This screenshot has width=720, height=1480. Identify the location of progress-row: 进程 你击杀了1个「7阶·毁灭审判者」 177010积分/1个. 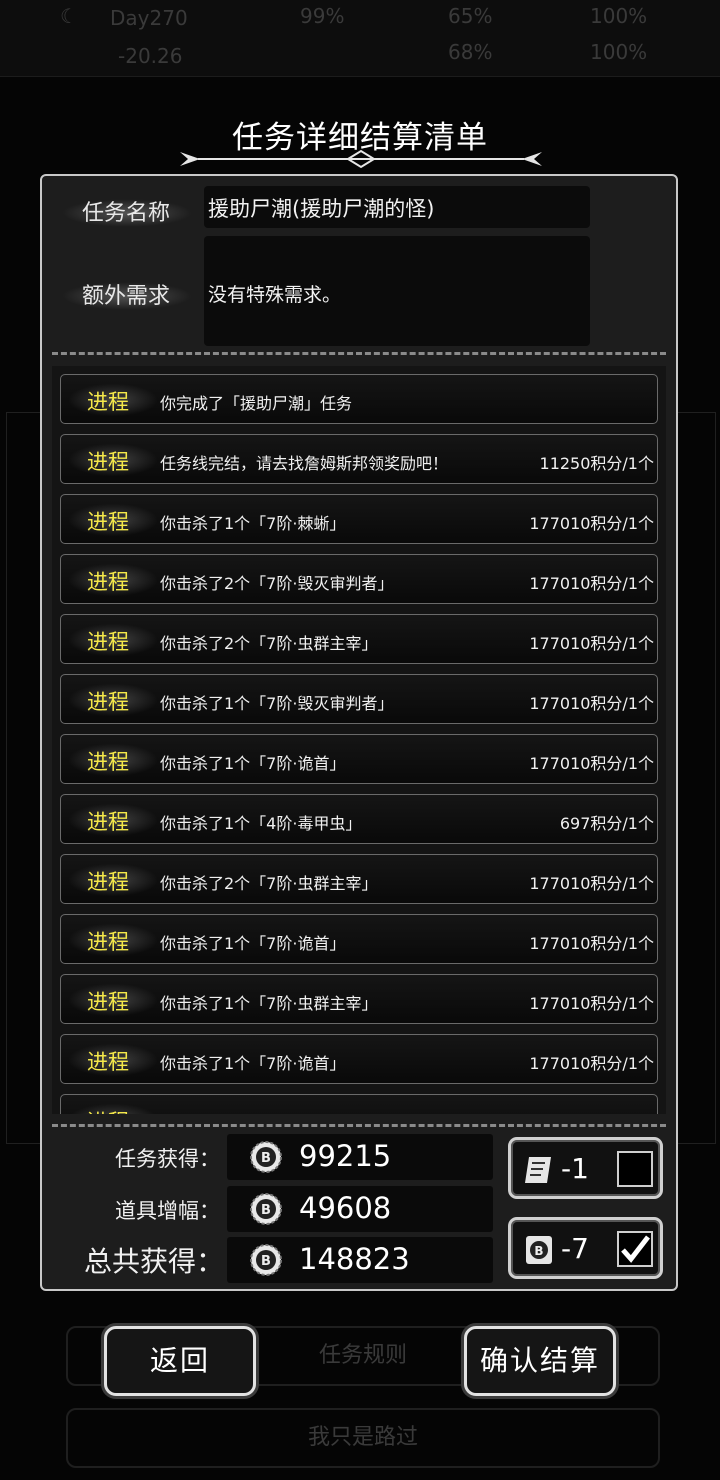
(359, 699).